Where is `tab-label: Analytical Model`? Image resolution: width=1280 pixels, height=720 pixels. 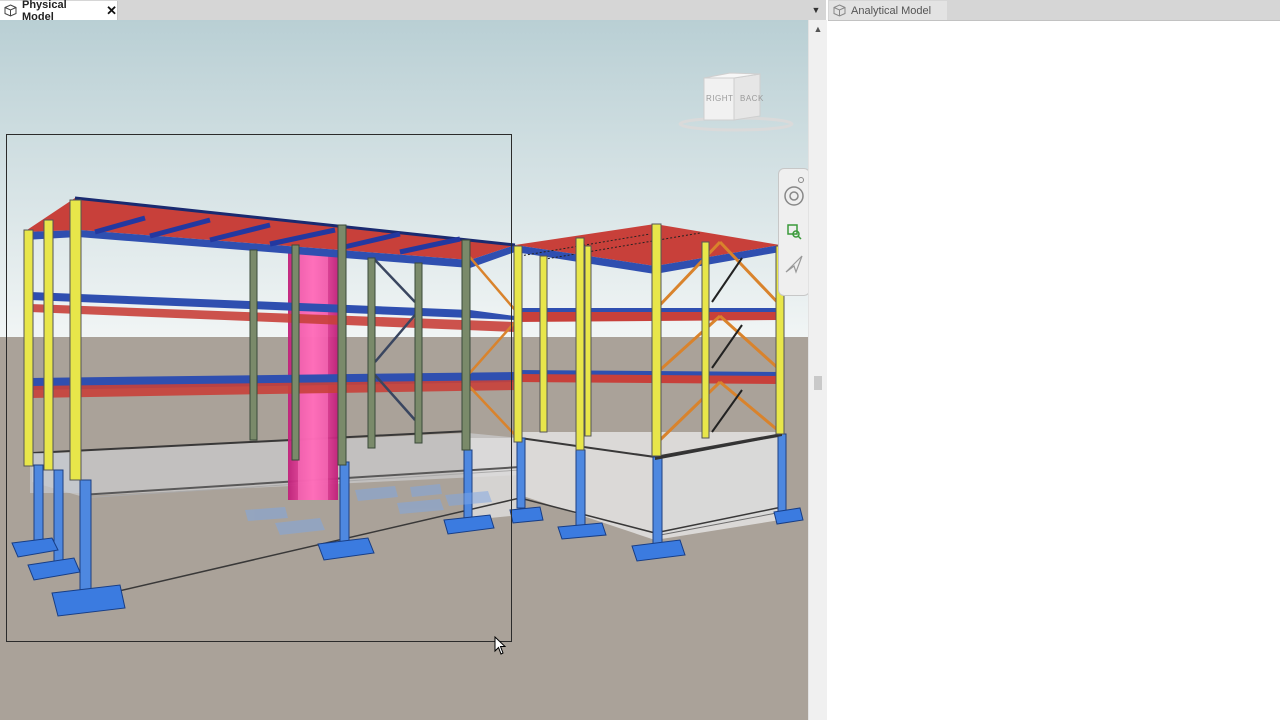 tab-label: Analytical Model is located at coordinates (891, 10).